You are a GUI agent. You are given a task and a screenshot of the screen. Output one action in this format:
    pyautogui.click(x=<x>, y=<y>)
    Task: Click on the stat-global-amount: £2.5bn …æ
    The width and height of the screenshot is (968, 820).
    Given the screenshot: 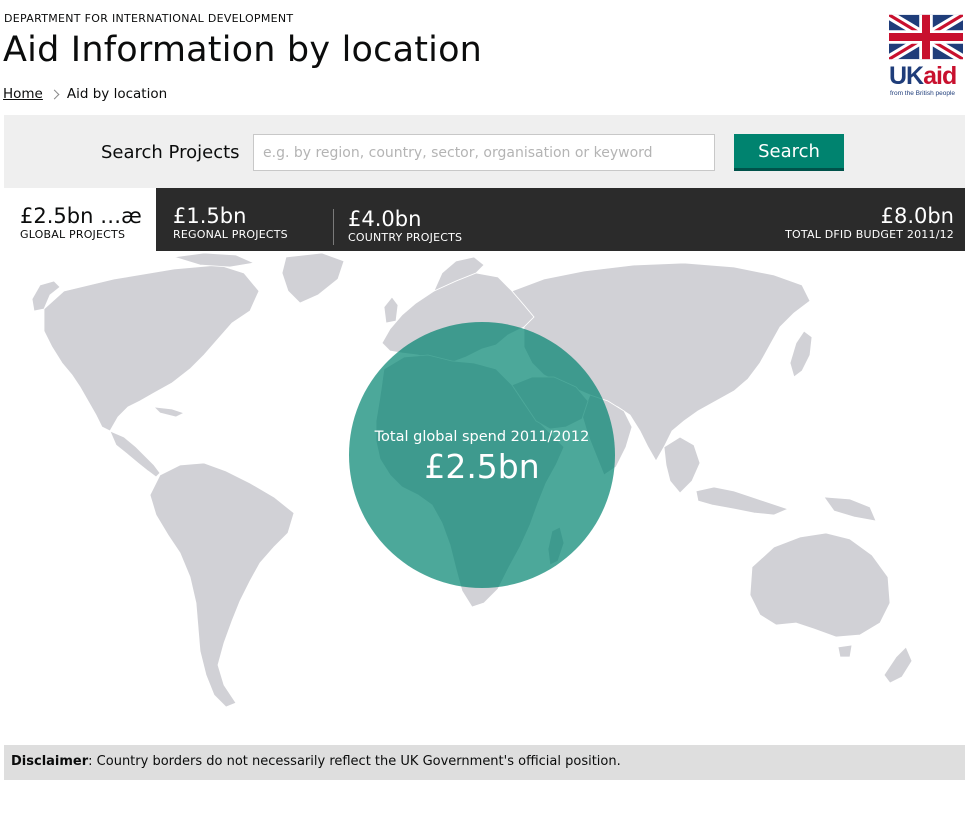 What is the action you would take?
    pyautogui.click(x=81, y=216)
    